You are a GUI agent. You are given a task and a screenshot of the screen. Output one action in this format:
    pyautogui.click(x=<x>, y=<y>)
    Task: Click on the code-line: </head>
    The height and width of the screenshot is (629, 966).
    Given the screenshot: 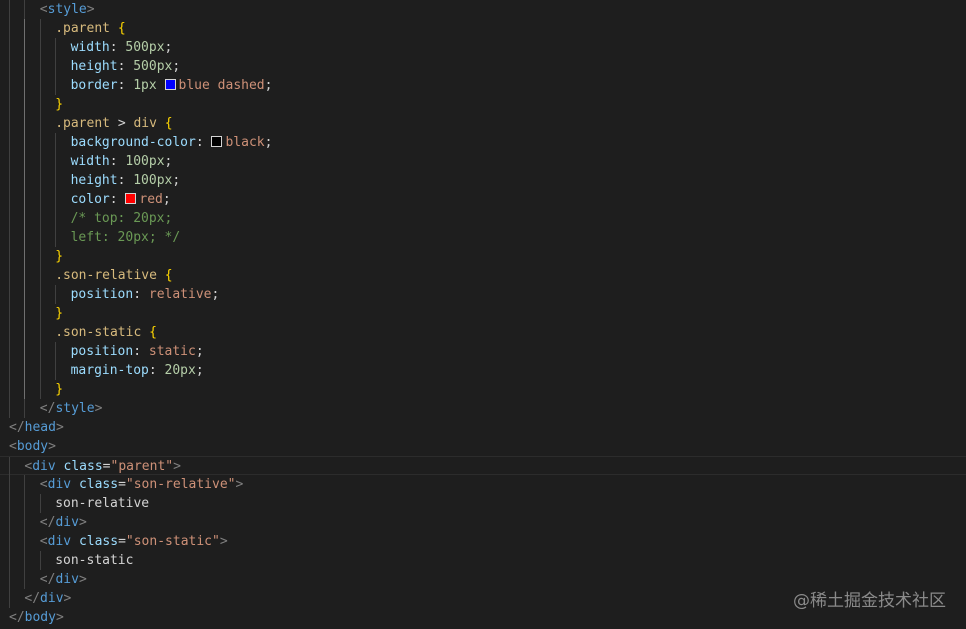 What is the action you would take?
    pyautogui.click(x=483, y=427)
    